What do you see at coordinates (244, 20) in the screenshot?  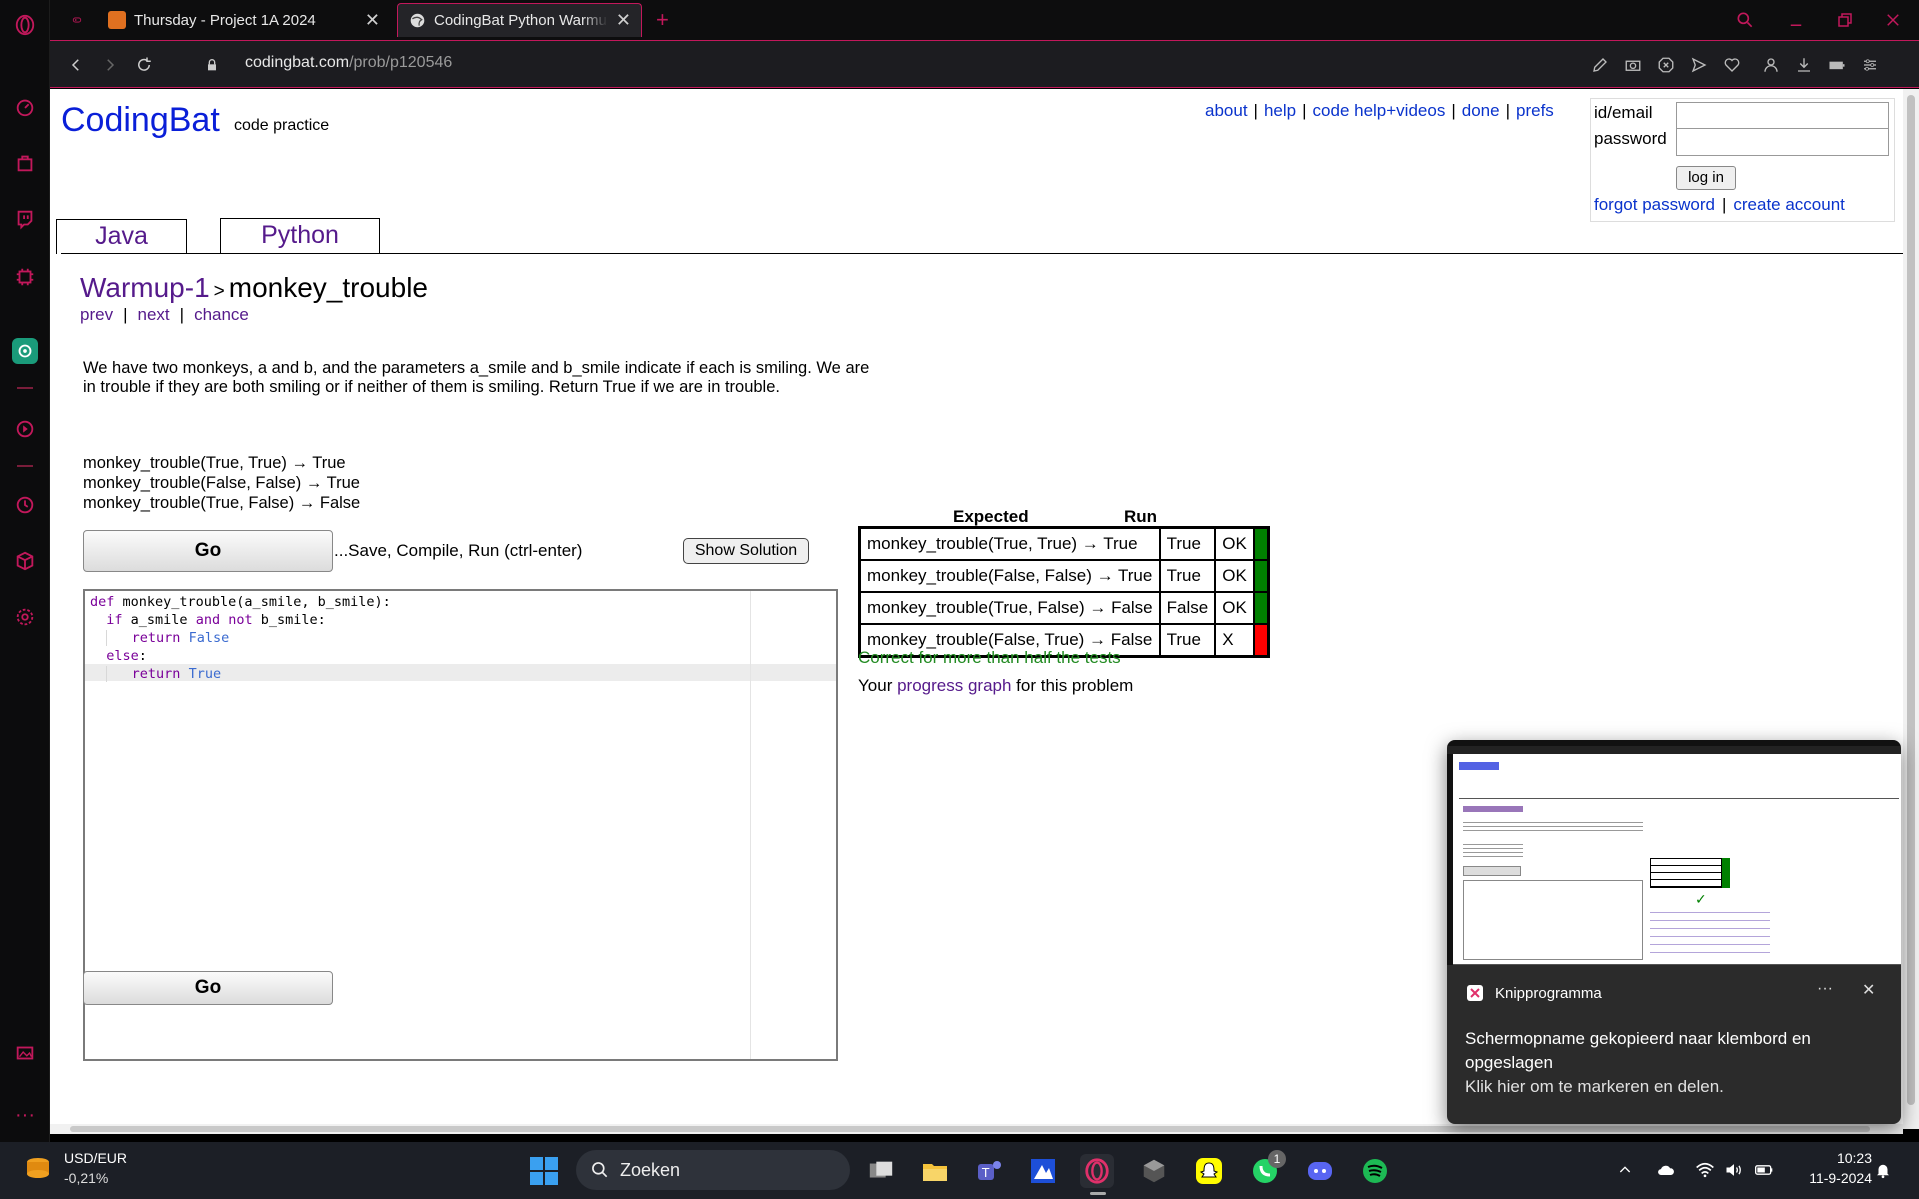 I see `tab-thursday: Thursday - Project 1A 2024 ✕` at bounding box center [244, 20].